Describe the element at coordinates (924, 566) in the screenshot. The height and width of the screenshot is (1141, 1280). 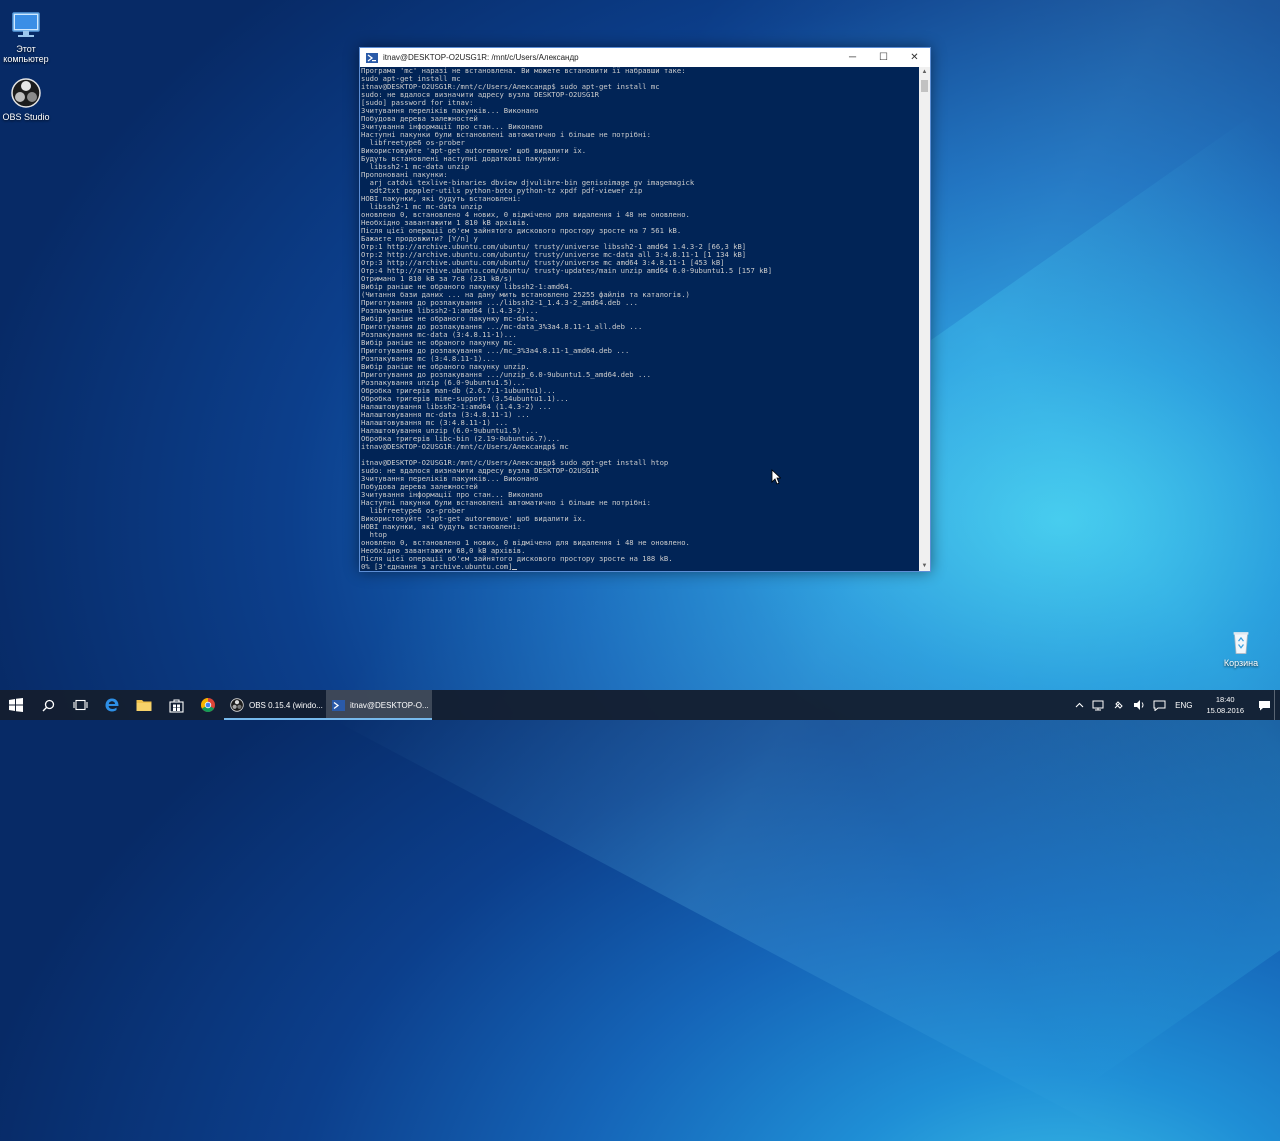
I see `scroll-down-arrow-icon: ▼` at that location.